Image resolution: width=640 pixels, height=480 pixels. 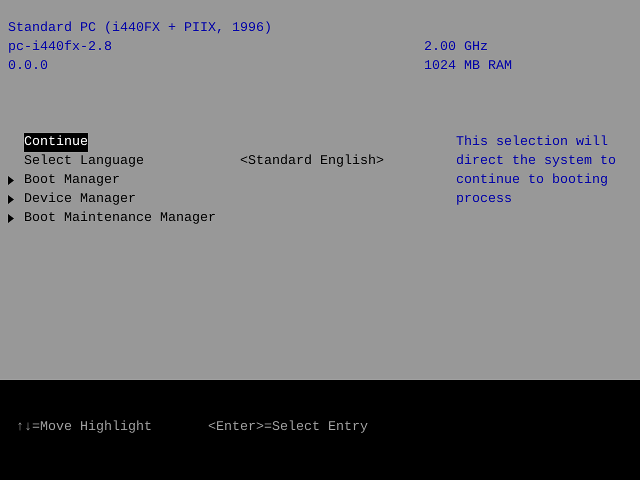 I want to click on menu-item: Select Language, so click(x=84, y=161).